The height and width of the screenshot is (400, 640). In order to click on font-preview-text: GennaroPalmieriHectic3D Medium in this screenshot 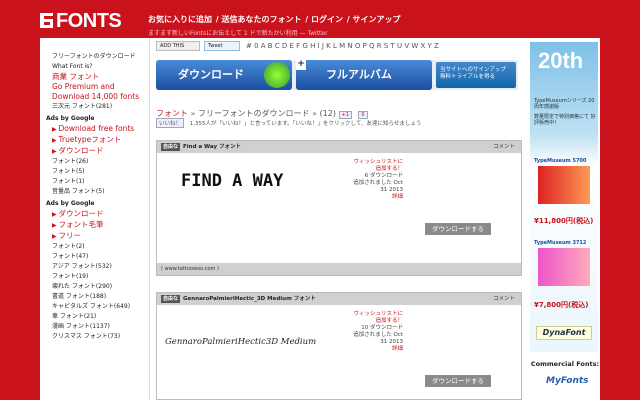, I will do `click(240, 342)`.